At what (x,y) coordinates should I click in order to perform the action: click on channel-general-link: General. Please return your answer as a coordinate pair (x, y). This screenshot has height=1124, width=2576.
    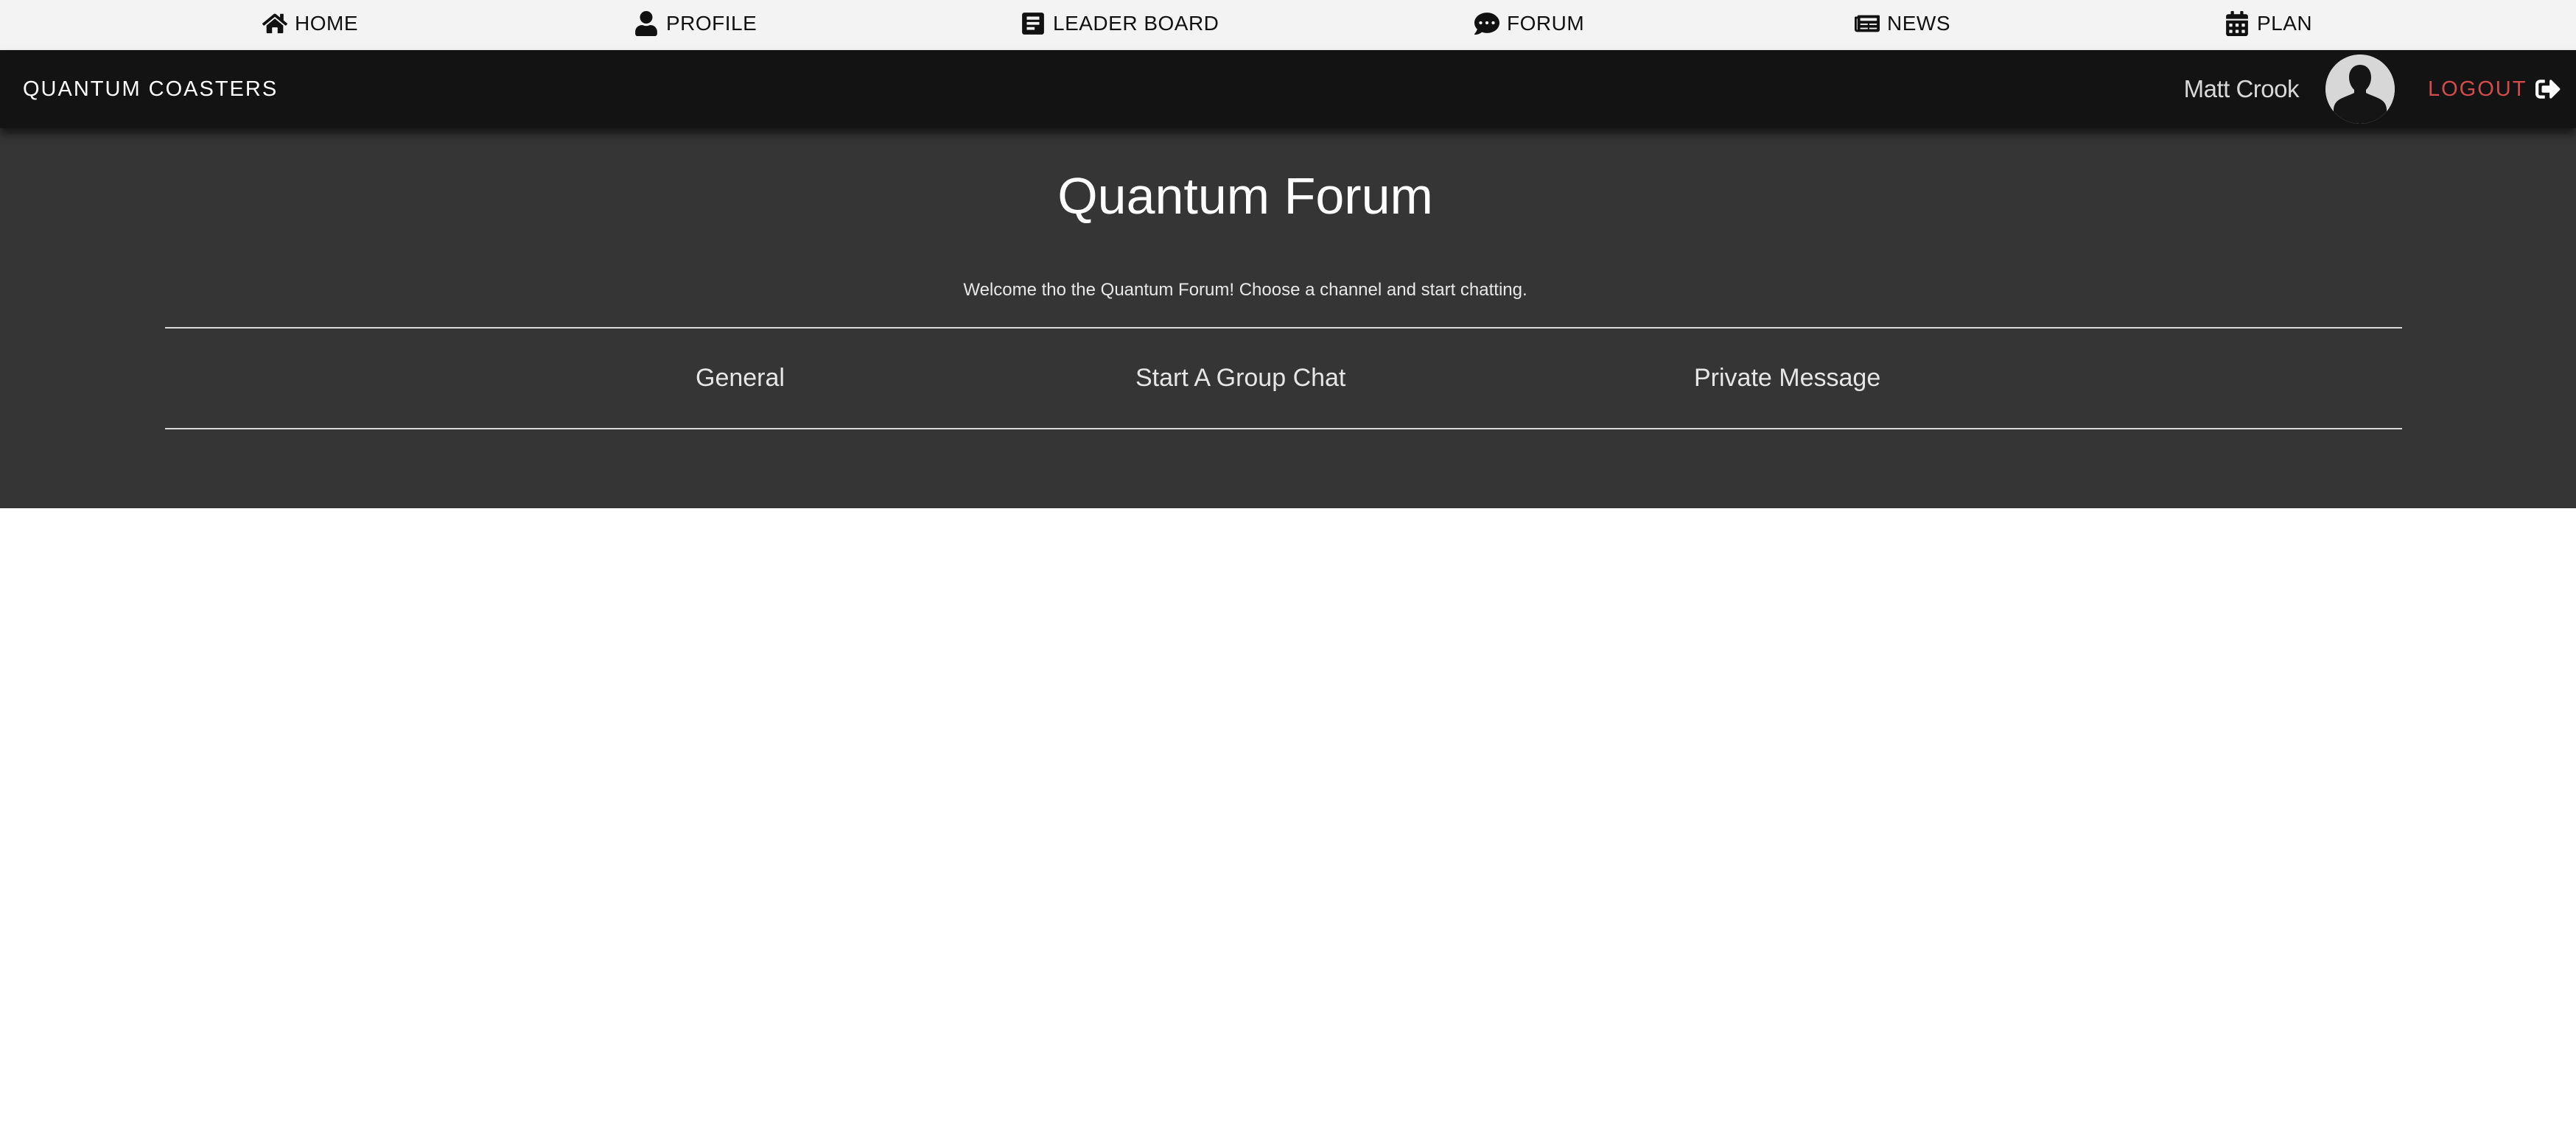
    Looking at the image, I should click on (740, 378).